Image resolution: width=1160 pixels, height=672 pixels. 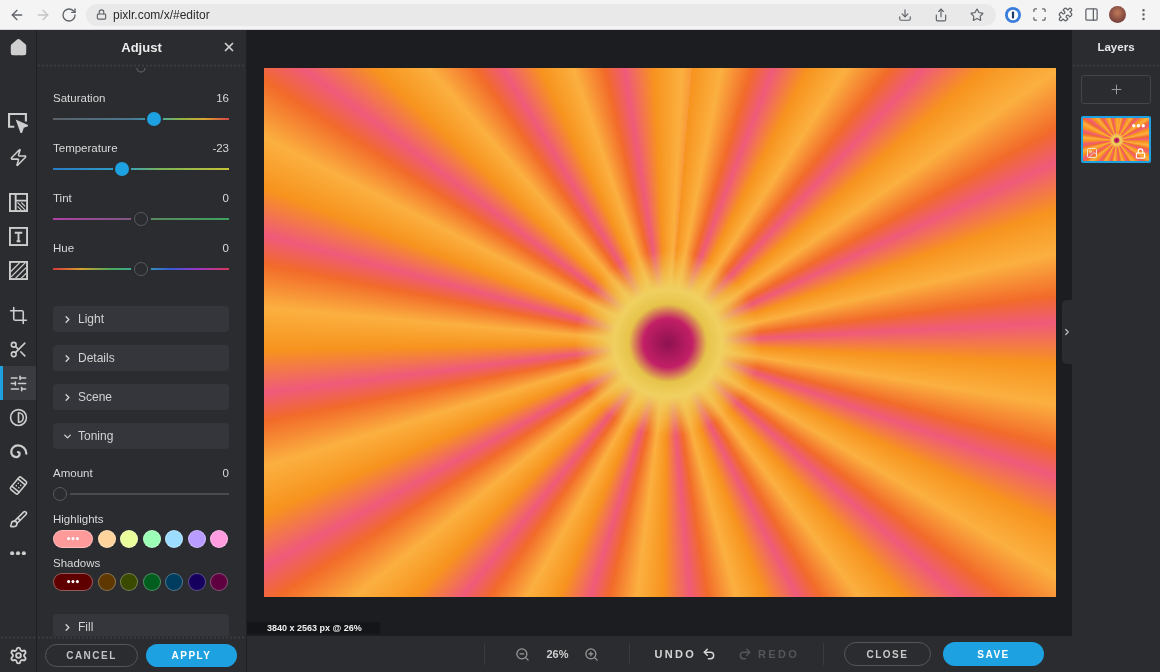 I want to click on crop-icon, so click(x=18, y=315).